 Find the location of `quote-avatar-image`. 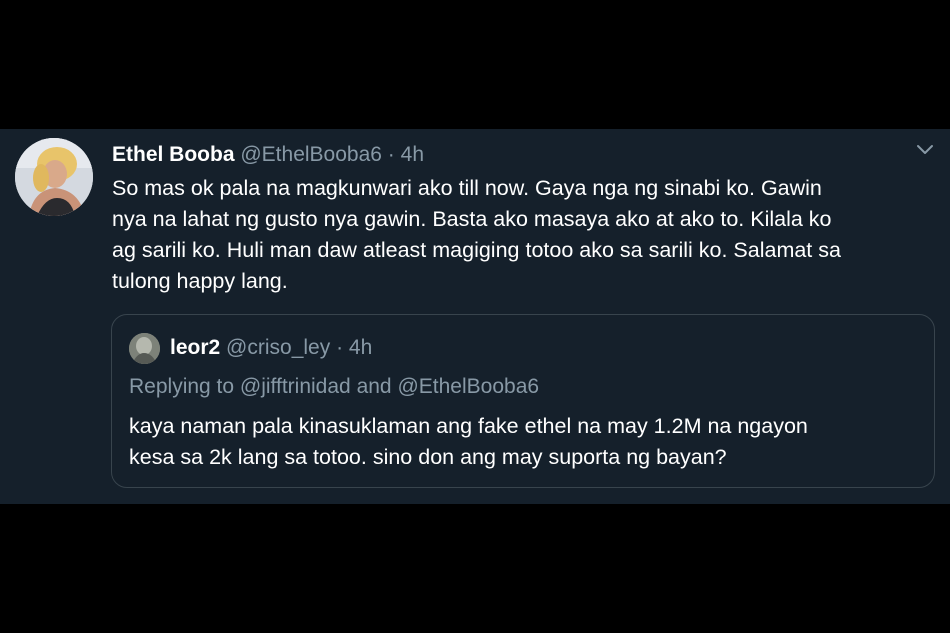

quote-avatar-image is located at coordinates (144, 348).